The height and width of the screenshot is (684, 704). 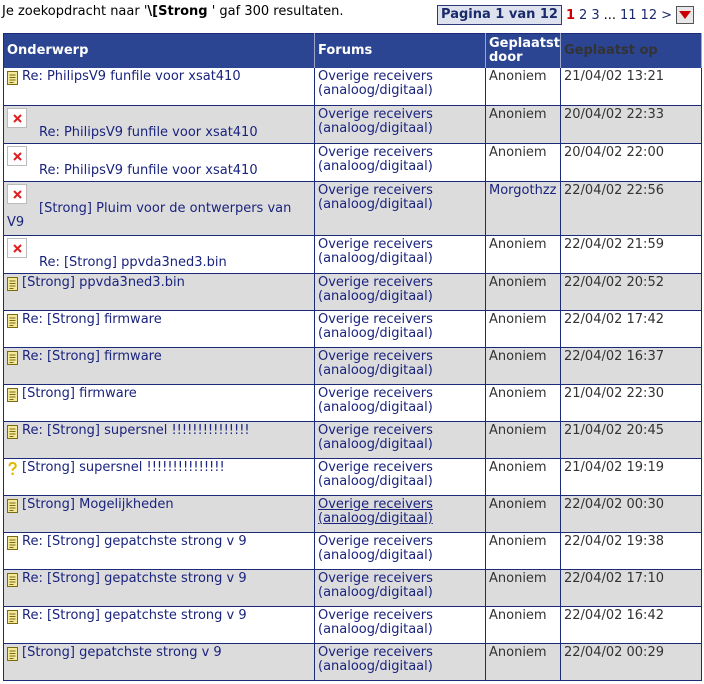 I want to click on post-date: 22/04/02 22:56, so click(x=614, y=190).